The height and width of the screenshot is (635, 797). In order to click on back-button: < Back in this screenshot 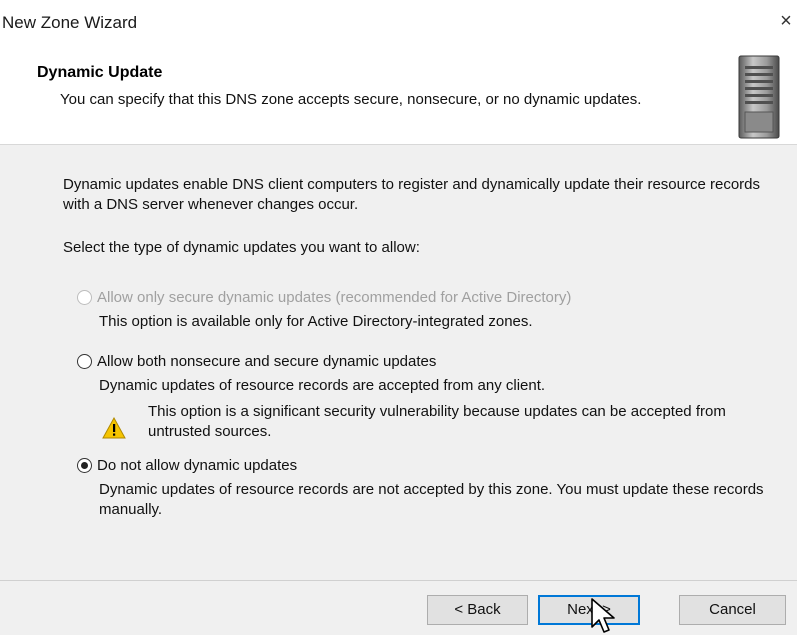, I will do `click(477, 610)`.